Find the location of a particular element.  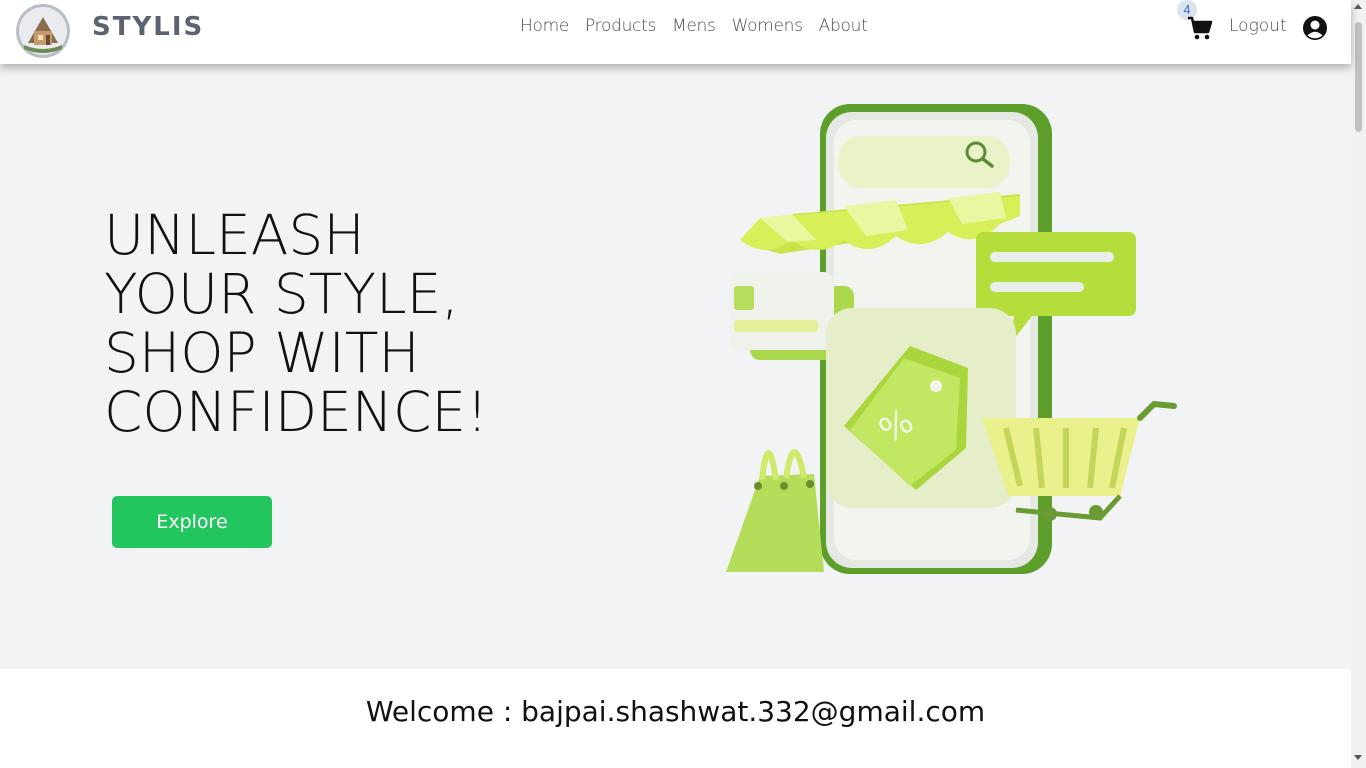

nav-about-link: About is located at coordinates (843, 26).